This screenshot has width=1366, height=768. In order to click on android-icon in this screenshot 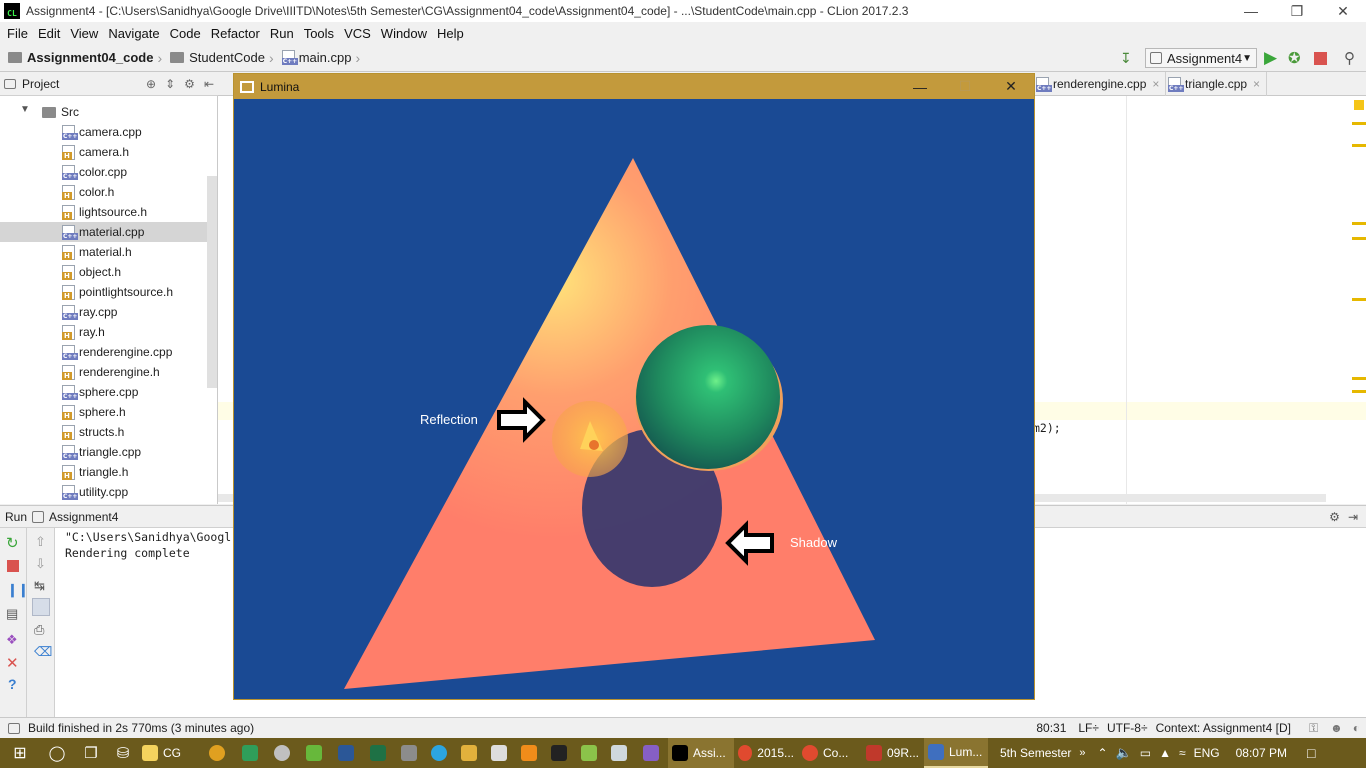, I will do `click(589, 753)`.